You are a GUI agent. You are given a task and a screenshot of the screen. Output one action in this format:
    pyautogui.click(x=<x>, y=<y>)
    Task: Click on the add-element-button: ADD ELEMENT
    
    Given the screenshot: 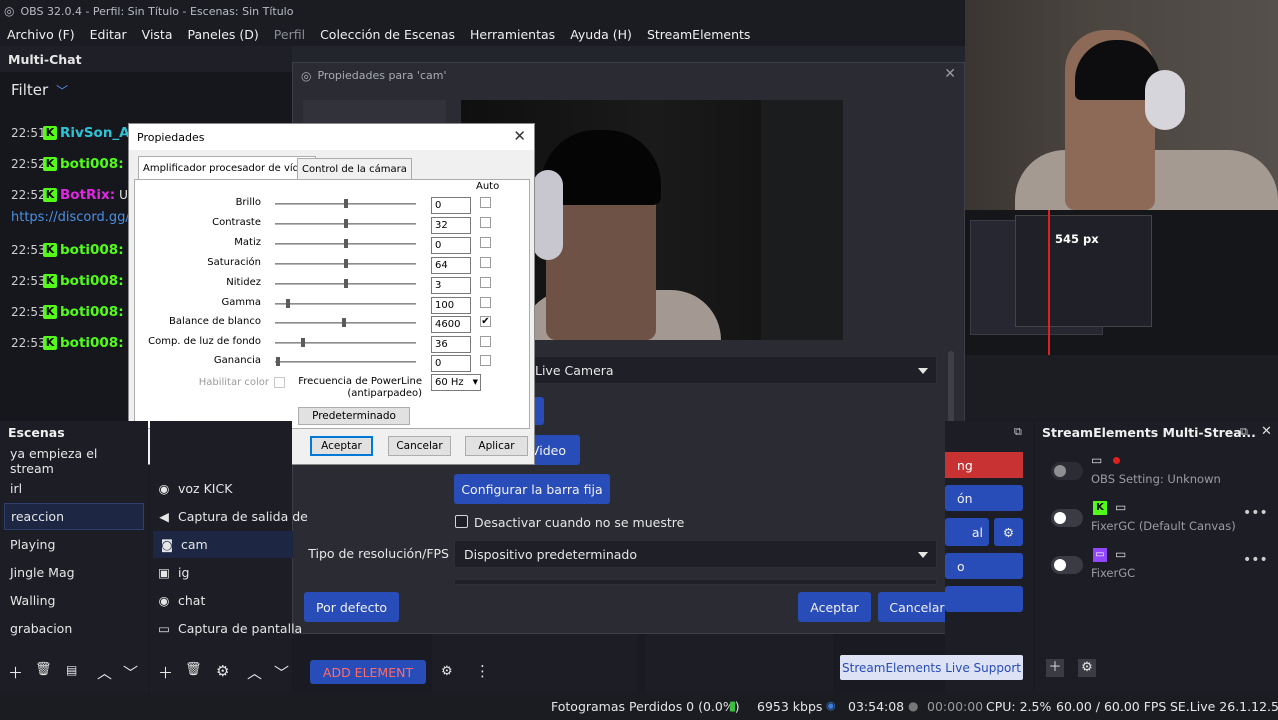 What is the action you would take?
    pyautogui.click(x=368, y=672)
    